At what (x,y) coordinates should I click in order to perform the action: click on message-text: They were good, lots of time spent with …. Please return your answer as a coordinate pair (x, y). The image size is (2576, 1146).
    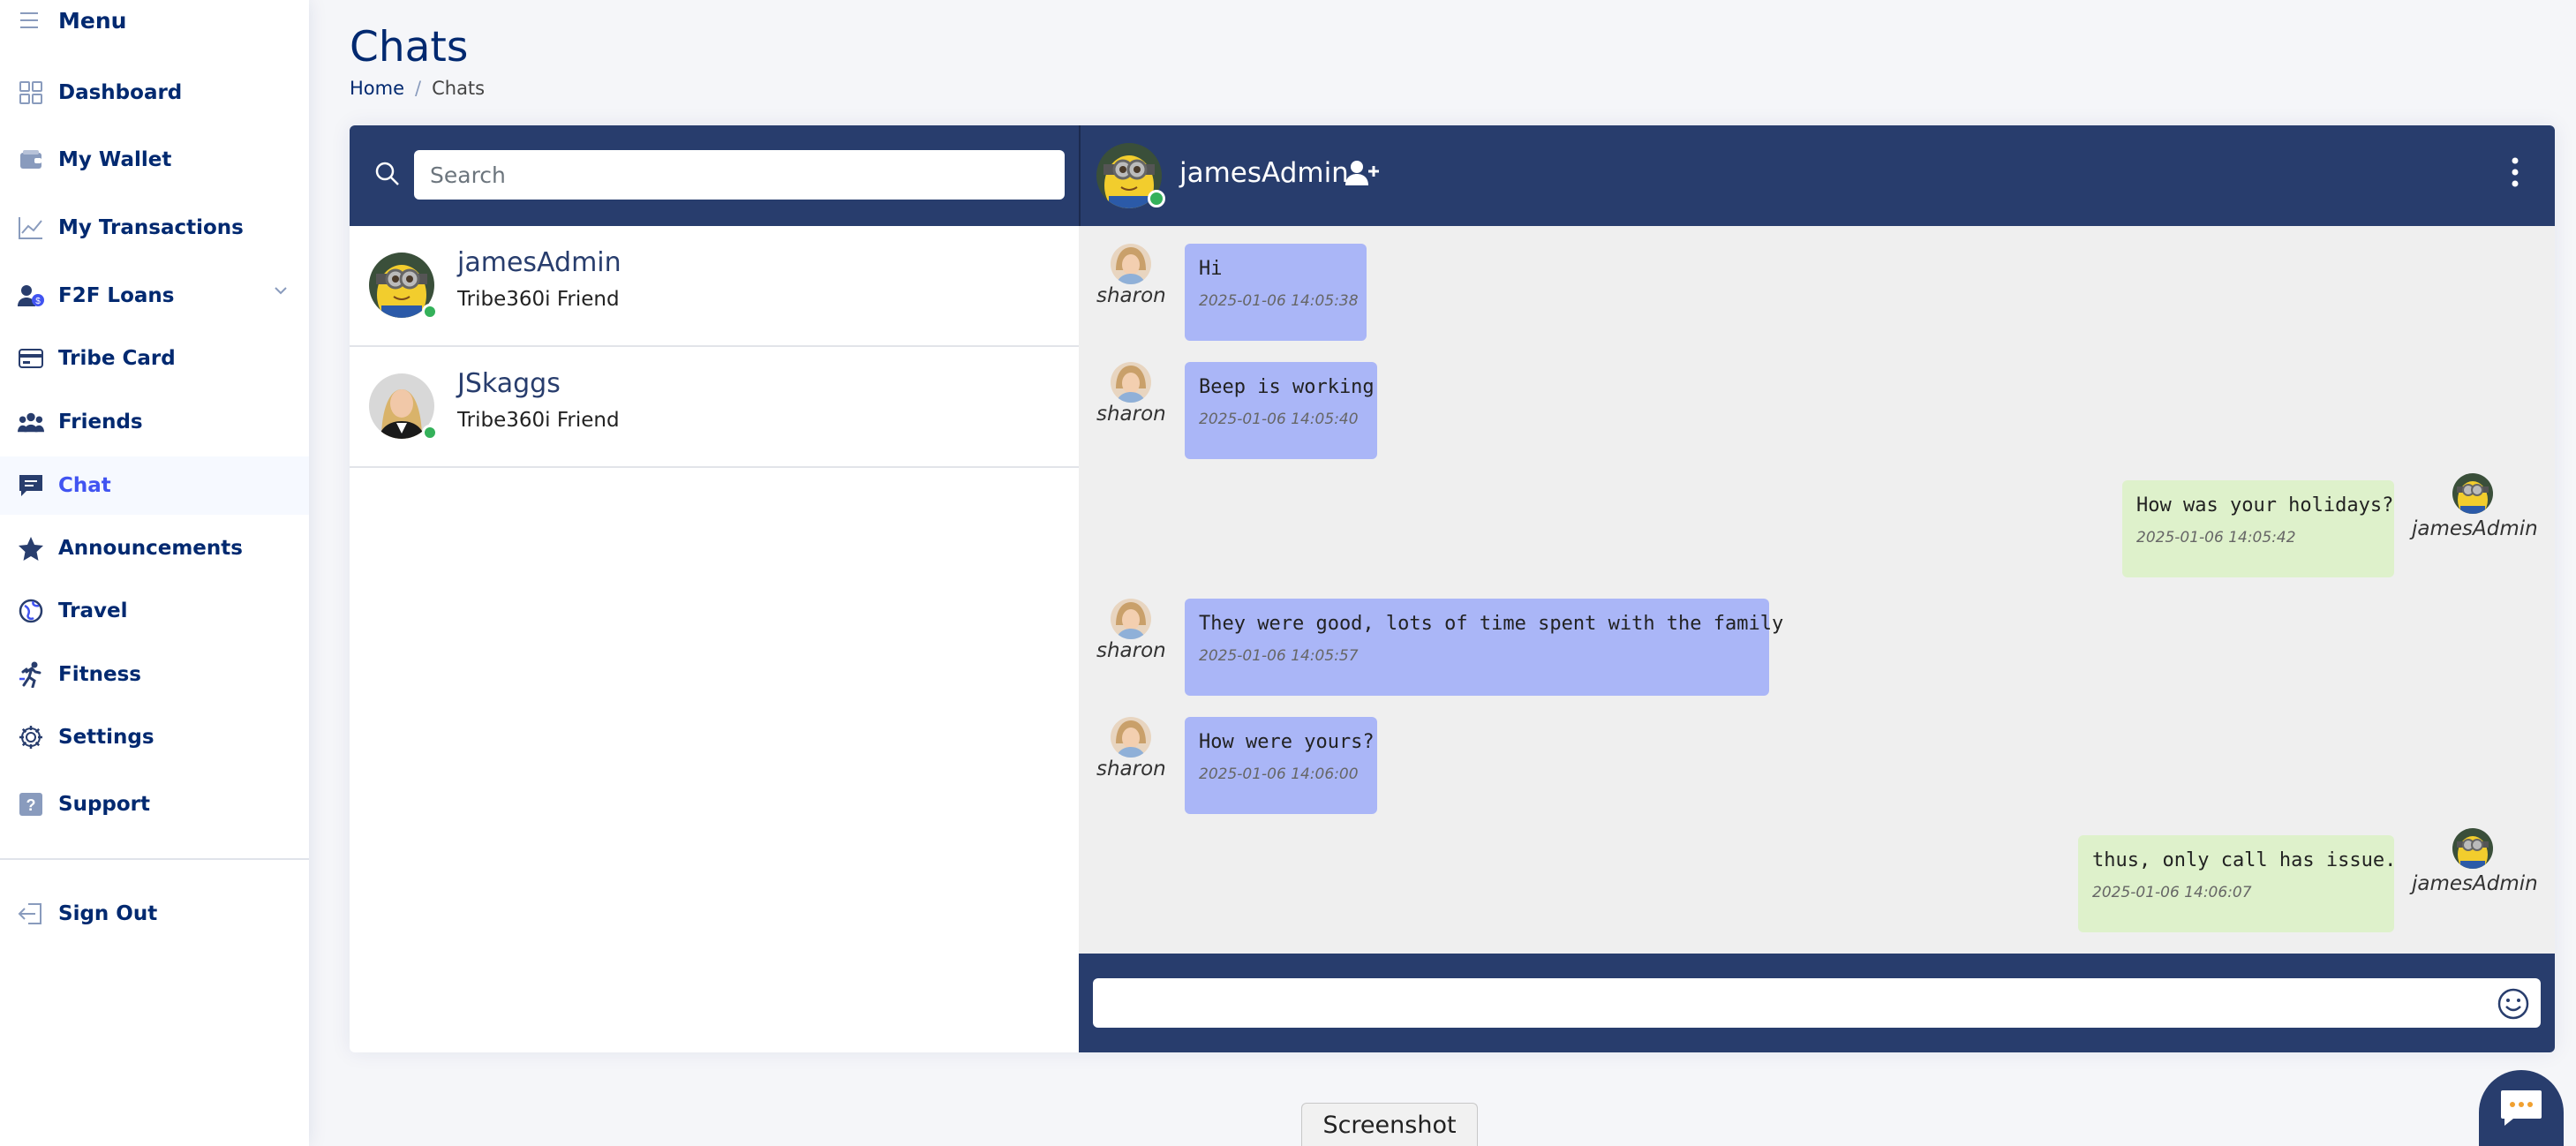
    Looking at the image, I should click on (1492, 624).